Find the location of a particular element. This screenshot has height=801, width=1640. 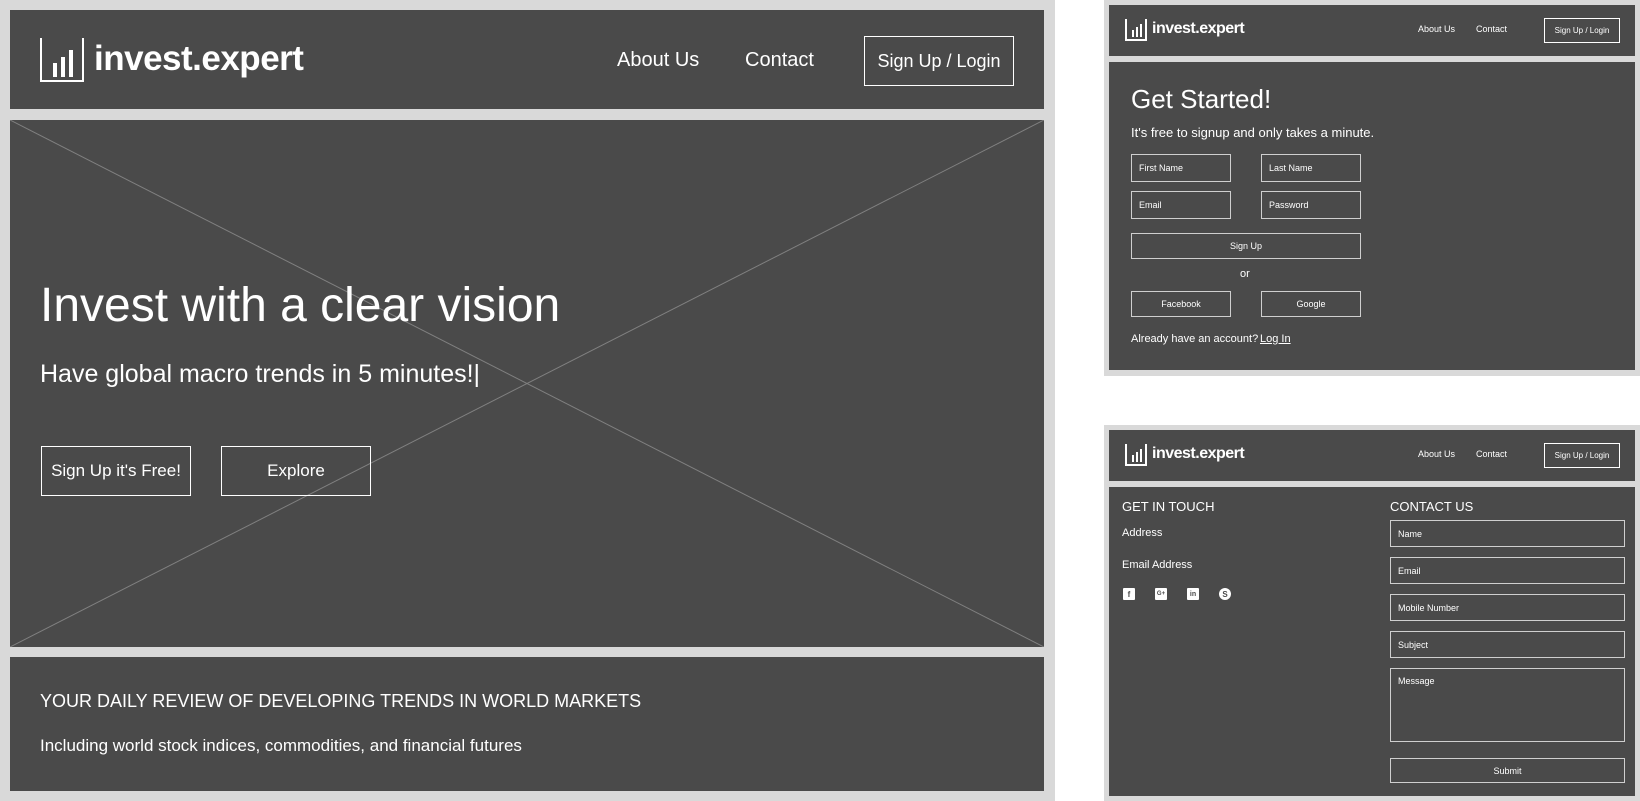

last-name-field: Last Name is located at coordinates (1311, 168).